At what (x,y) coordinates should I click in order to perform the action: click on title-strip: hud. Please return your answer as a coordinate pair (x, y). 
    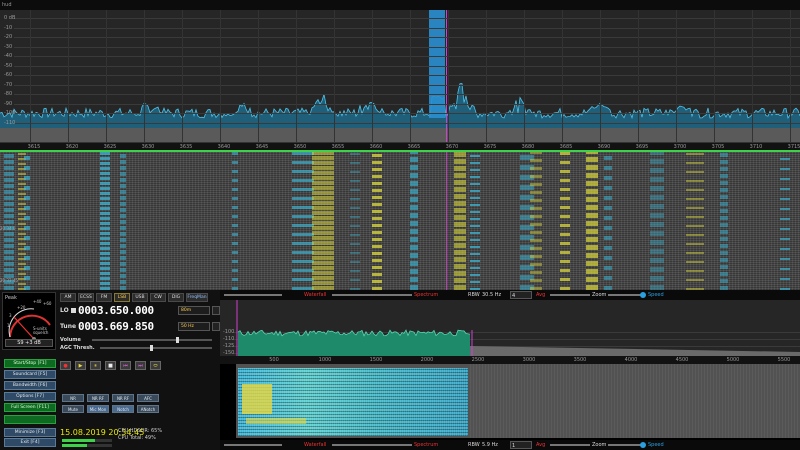
    Looking at the image, I should click on (400, 5).